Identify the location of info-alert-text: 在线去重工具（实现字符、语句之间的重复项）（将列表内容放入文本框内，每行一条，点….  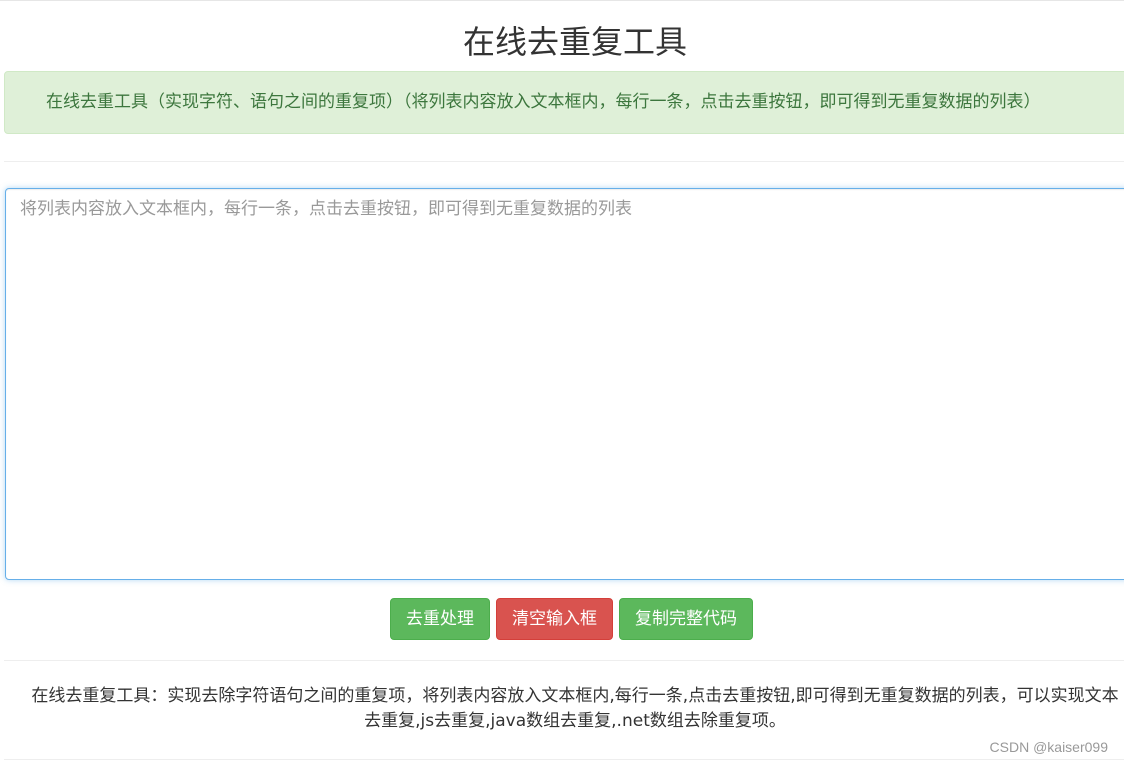
(543, 102).